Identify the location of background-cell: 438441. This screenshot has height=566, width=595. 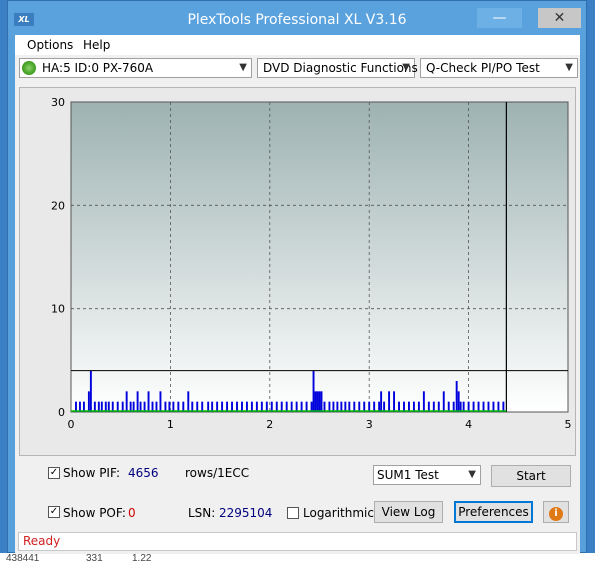
(23, 558).